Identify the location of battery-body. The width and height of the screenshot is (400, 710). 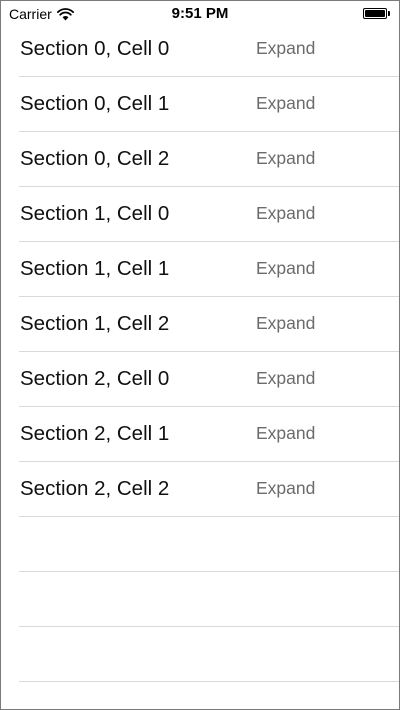
(375, 13).